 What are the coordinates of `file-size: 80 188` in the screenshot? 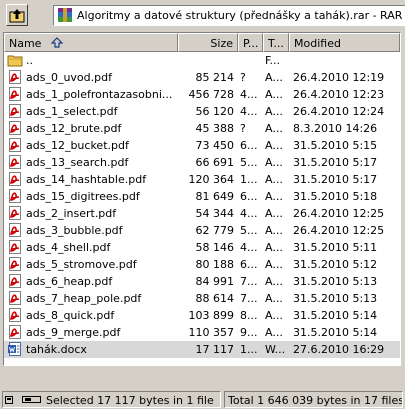 It's located at (215, 264).